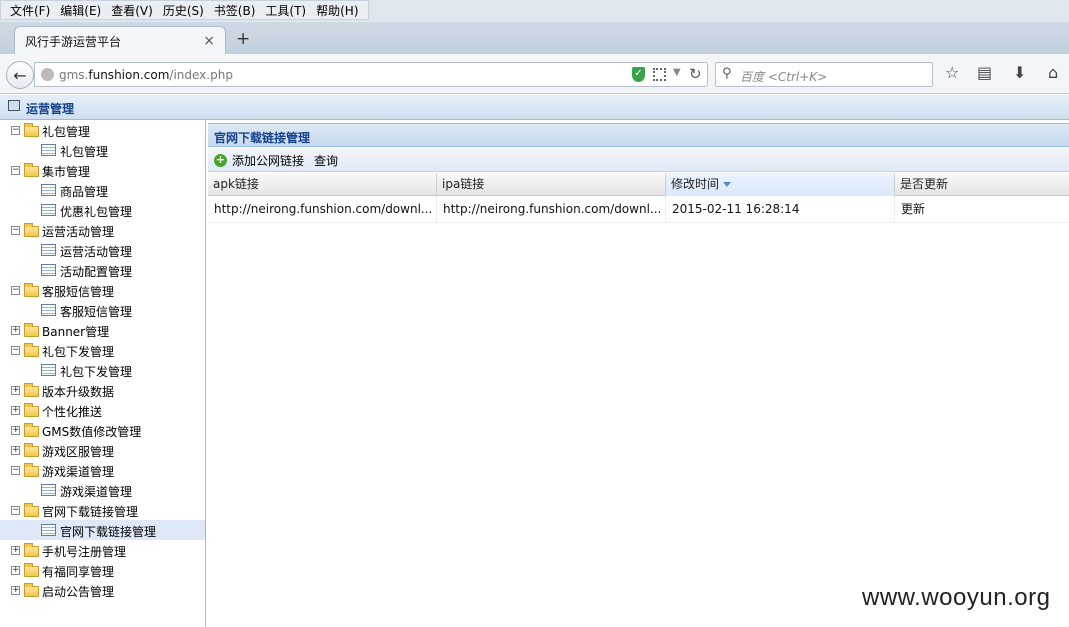  Describe the element at coordinates (102, 550) in the screenshot. I see `tree-folder-item: + 手机号注册管理` at that location.